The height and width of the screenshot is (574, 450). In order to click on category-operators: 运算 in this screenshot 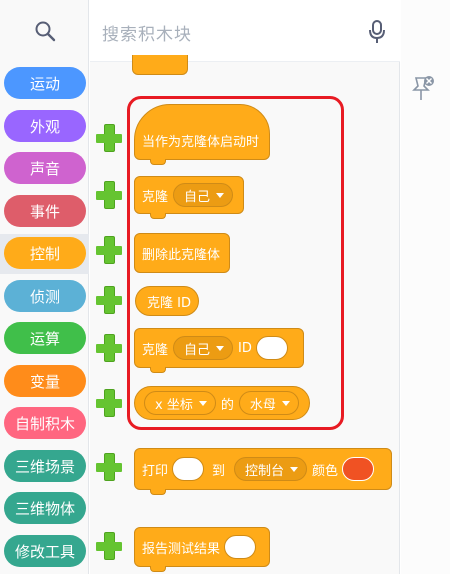, I will do `click(45, 338)`.